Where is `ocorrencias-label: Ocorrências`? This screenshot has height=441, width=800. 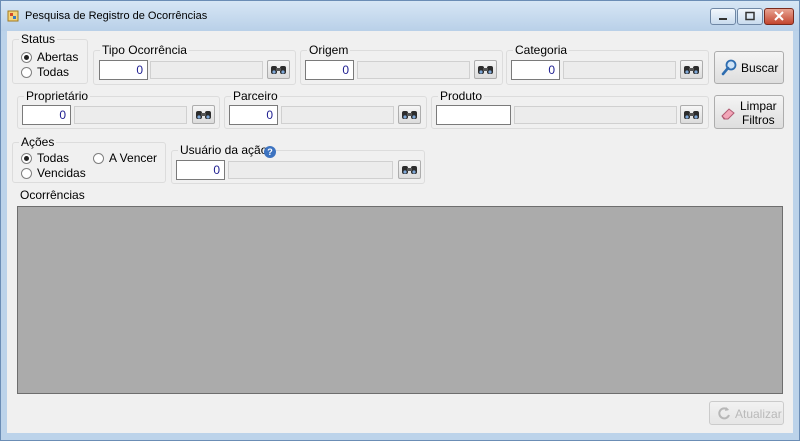 ocorrencias-label: Ocorrências is located at coordinates (52, 195).